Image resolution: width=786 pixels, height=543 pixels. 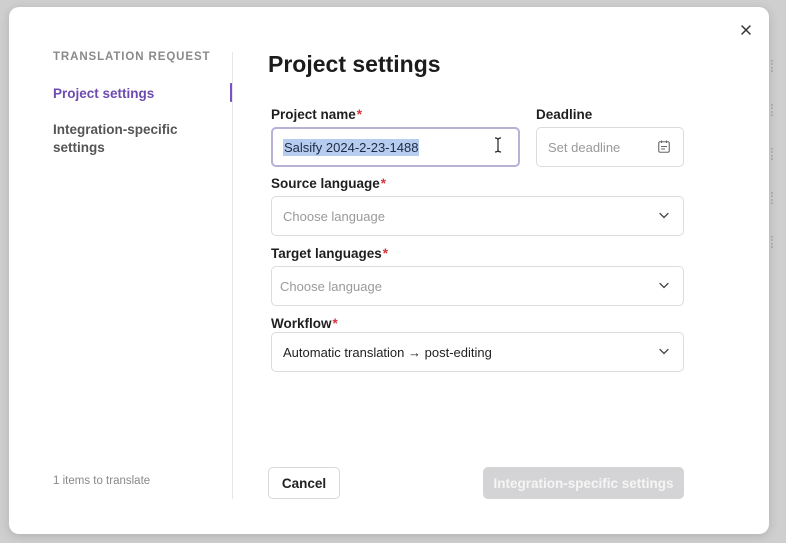 What do you see at coordinates (102, 481) in the screenshot?
I see `items-count: 1 items to translate` at bounding box center [102, 481].